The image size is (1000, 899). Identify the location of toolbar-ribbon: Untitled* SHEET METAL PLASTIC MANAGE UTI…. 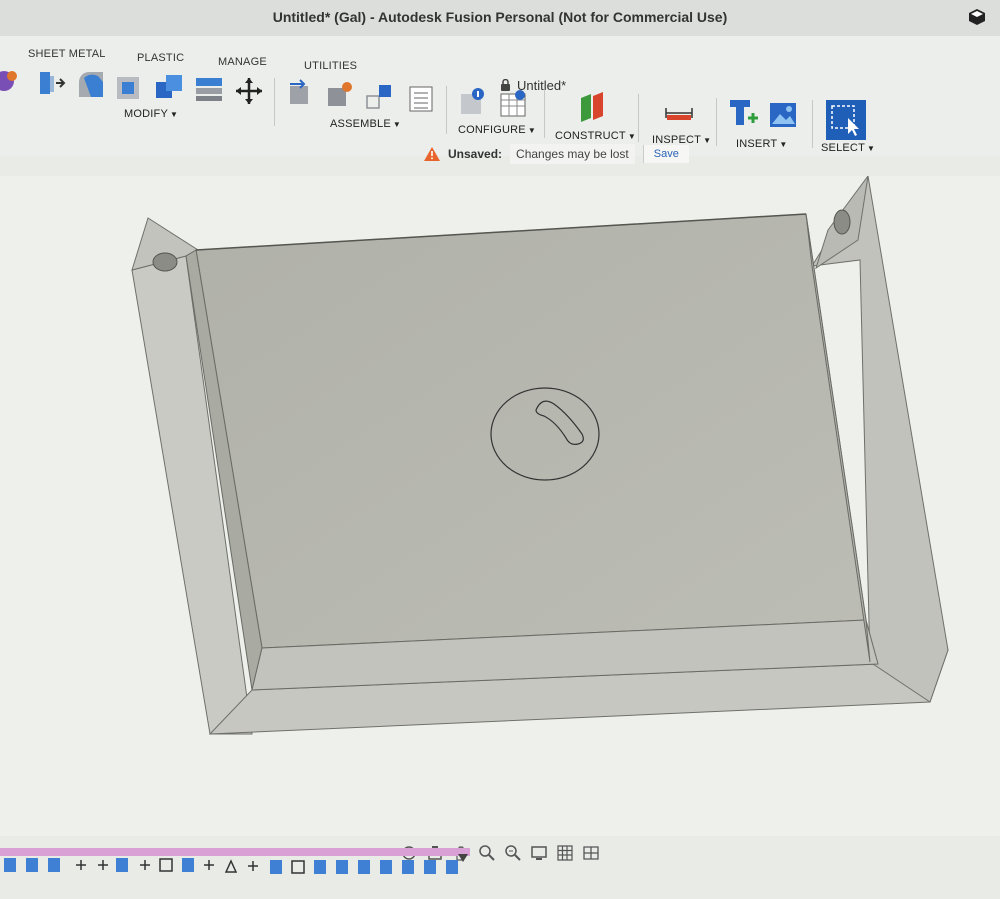
(500, 96).